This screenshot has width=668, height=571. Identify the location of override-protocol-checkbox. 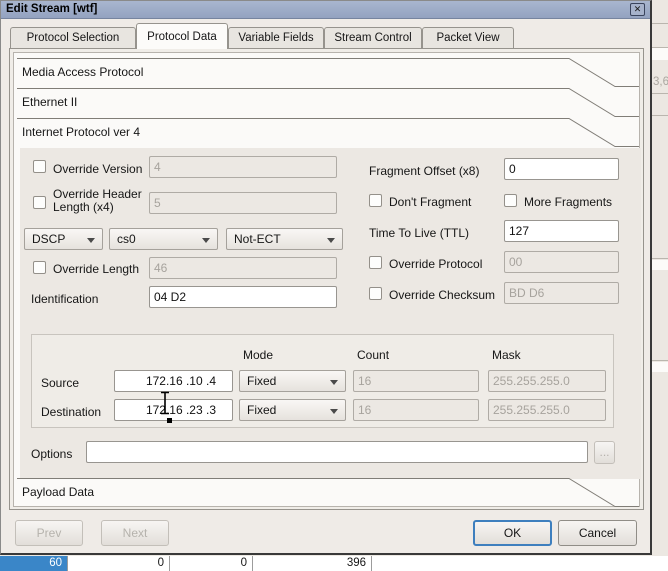
(375, 262).